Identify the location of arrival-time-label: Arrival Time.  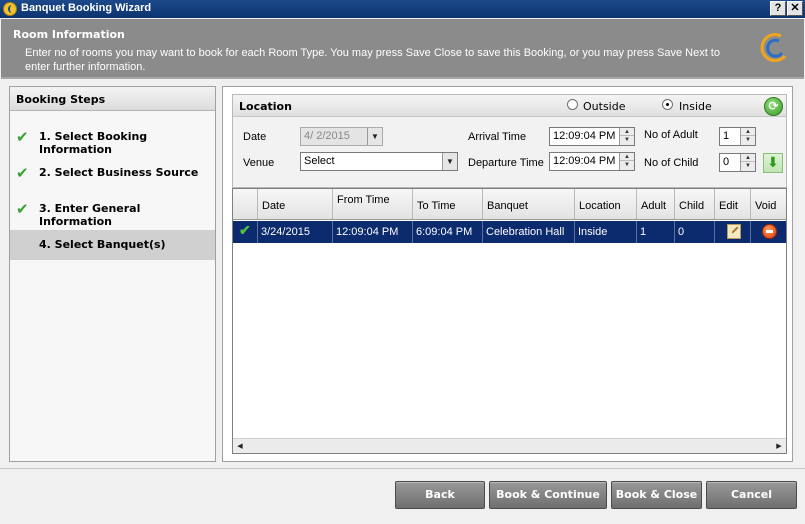
(497, 137).